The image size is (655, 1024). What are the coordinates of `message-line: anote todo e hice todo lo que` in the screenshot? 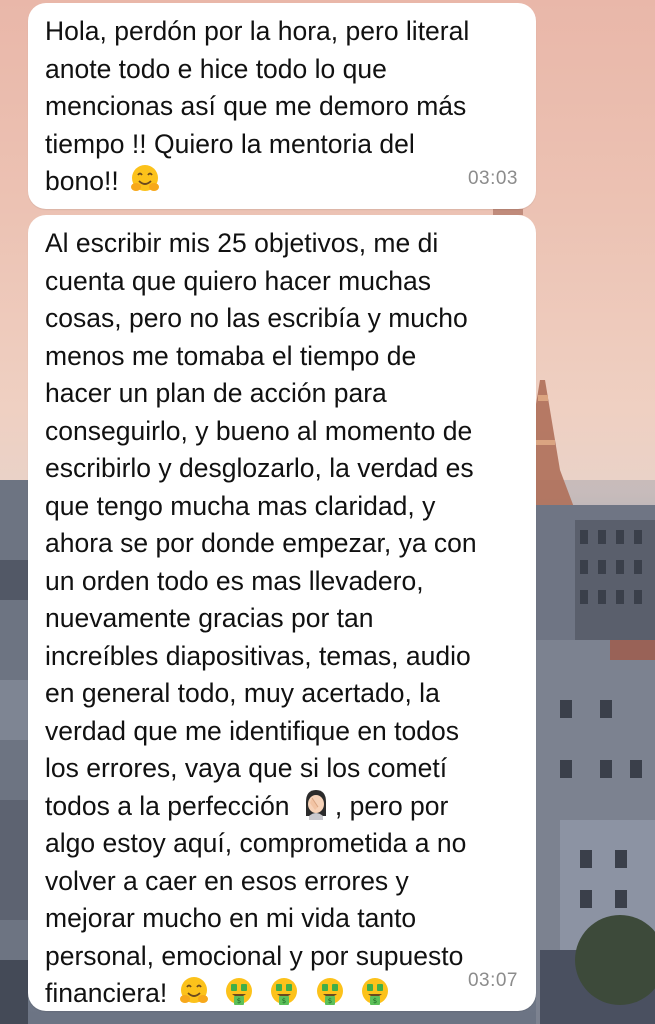 It's located at (216, 68).